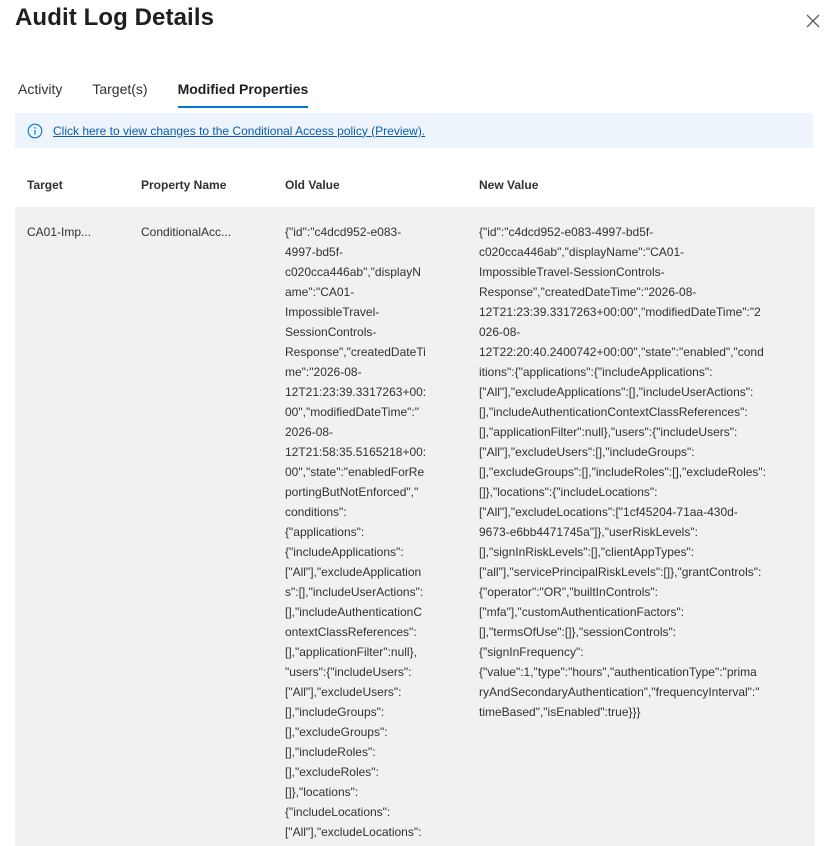  What do you see at coordinates (354, 592) in the screenshot?
I see `value-line: s":[],"includeUserActions":` at bounding box center [354, 592].